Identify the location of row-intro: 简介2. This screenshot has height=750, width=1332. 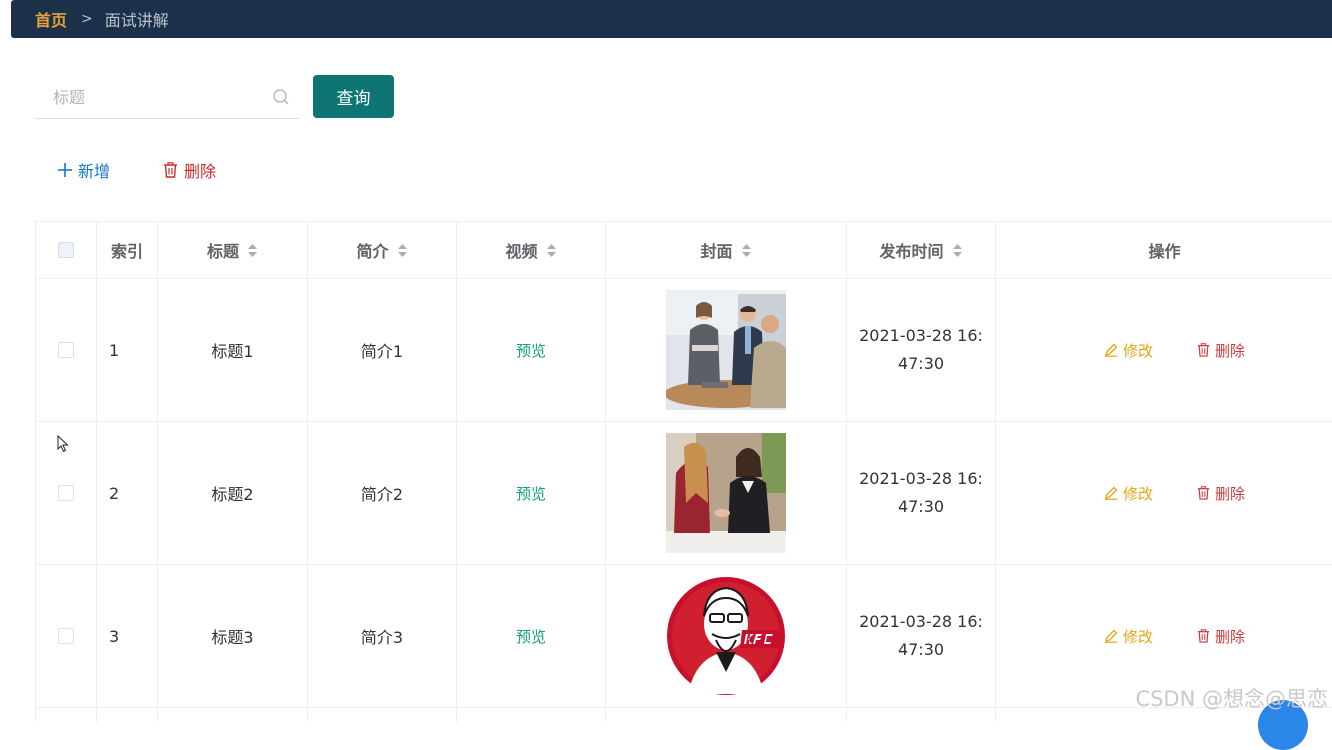
(382, 494).